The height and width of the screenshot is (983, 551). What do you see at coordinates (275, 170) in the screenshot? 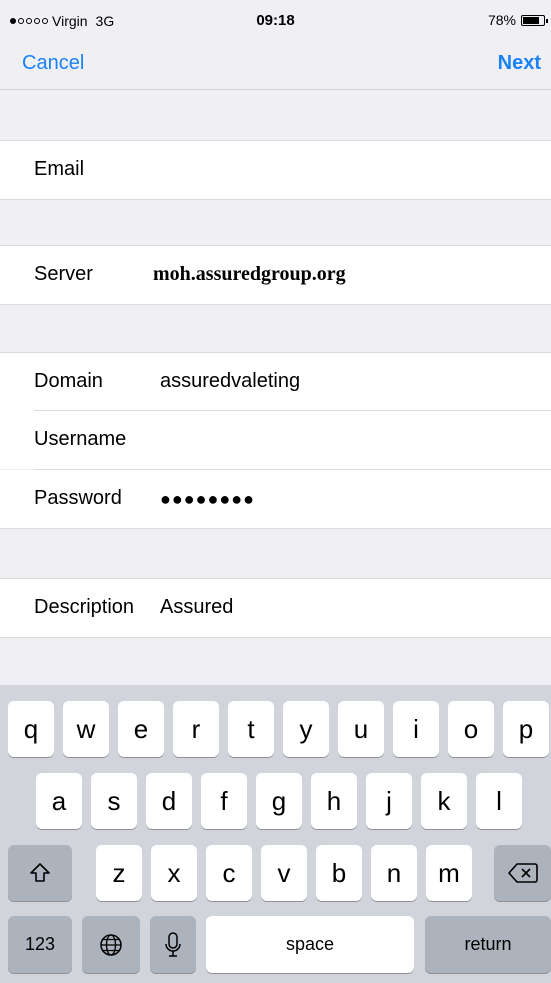
I see `email-field: Email` at bounding box center [275, 170].